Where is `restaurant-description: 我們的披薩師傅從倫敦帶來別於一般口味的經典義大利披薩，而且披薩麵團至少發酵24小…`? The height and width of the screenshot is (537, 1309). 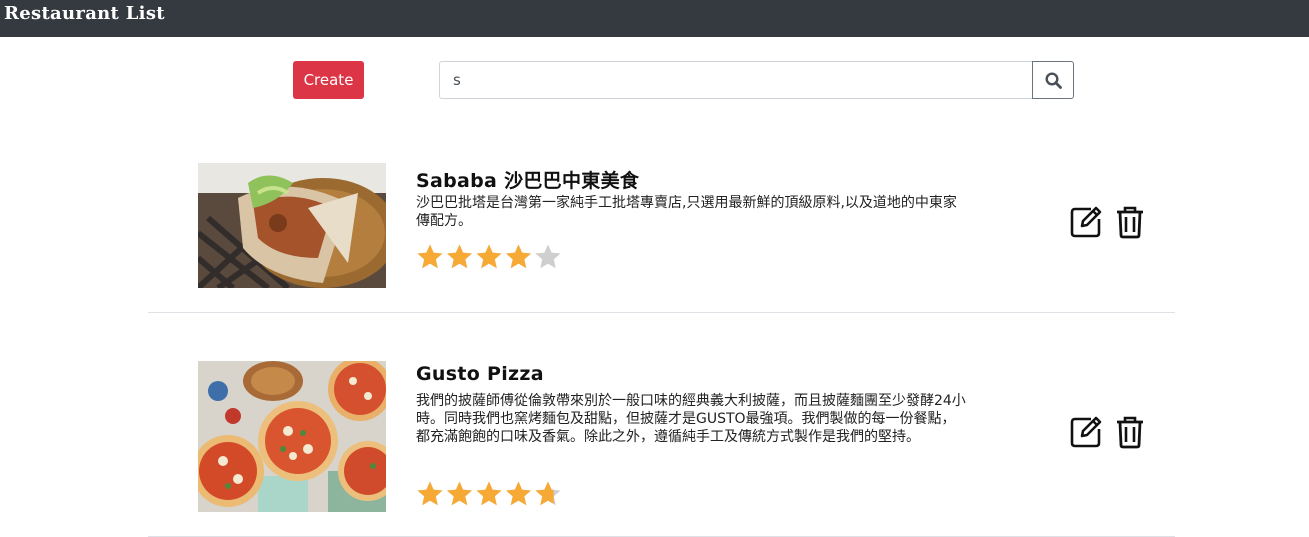
restaurant-description: 我們的披薩師傅從倫敦帶來別於一般口味的經典義大利披薩，而且披薩麵團至少發酵24小… is located at coordinates (691, 419).